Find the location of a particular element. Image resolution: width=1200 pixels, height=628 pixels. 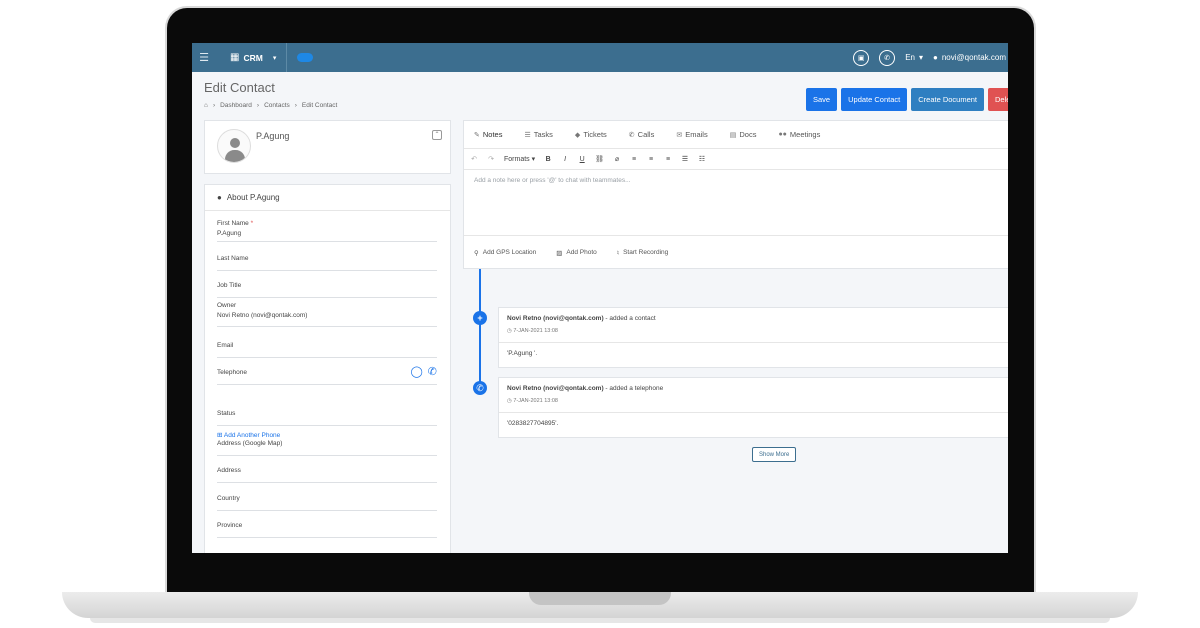

breadcrumb-contacts: Contacts is located at coordinates (277, 105).